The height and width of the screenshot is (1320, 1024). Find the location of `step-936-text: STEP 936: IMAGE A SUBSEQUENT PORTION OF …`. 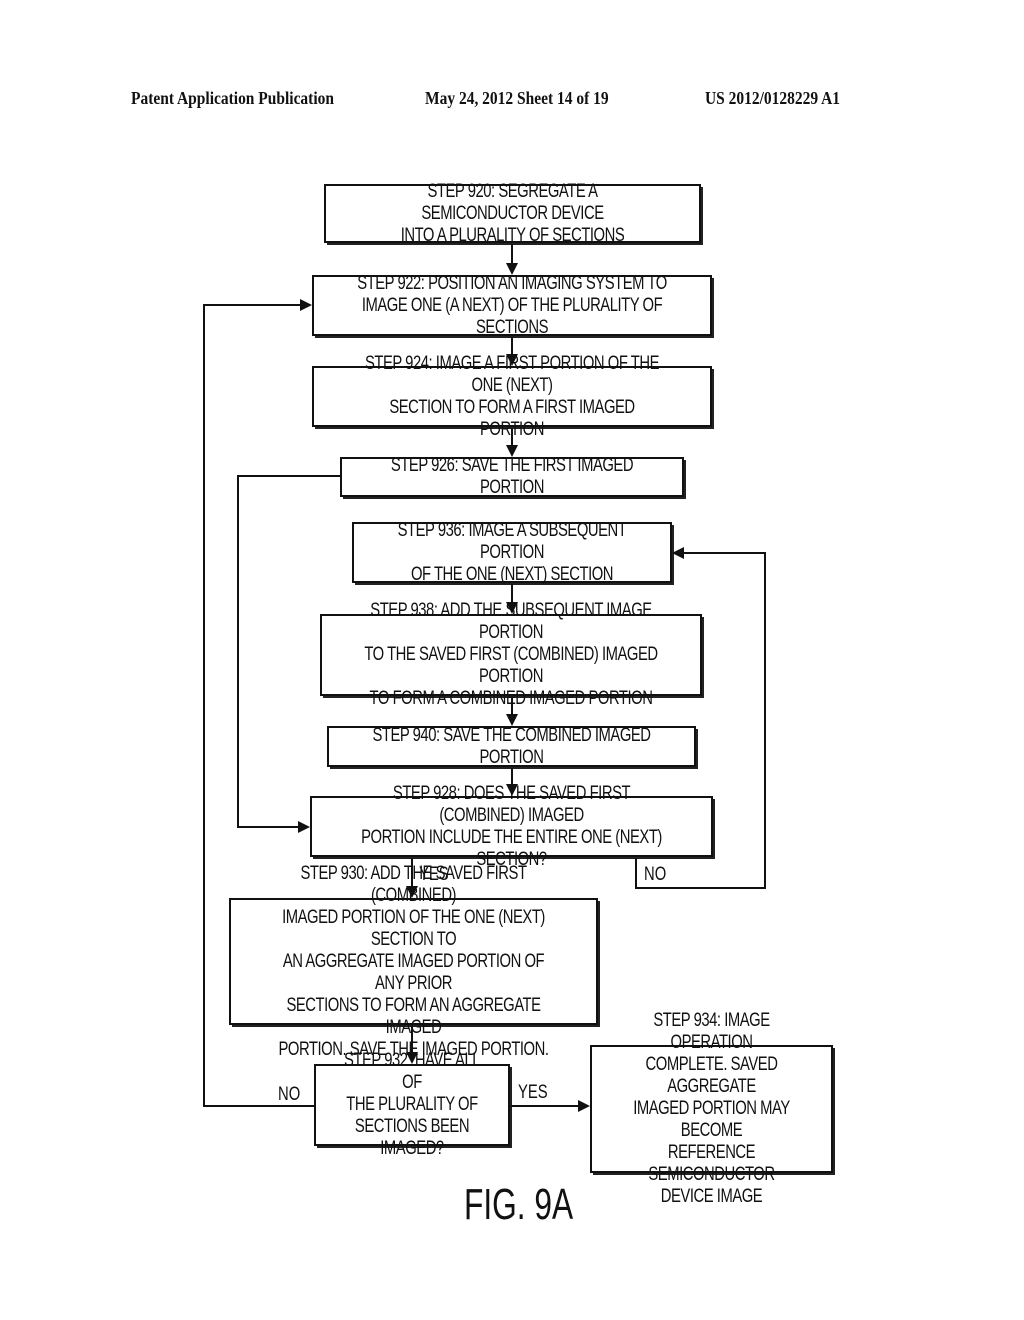

step-936-text: STEP 936: IMAGE A SUBSEQUENT PORTION OF … is located at coordinates (512, 552).